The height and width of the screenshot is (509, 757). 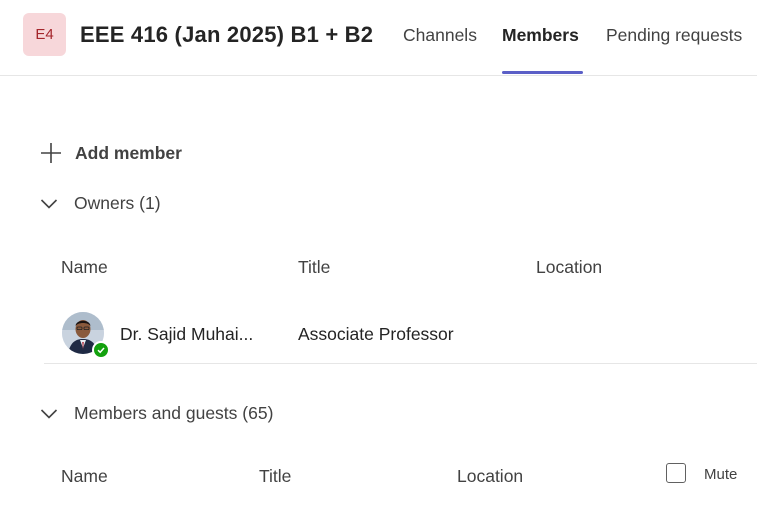 I want to click on tab-channels: Channels, so click(x=440, y=35).